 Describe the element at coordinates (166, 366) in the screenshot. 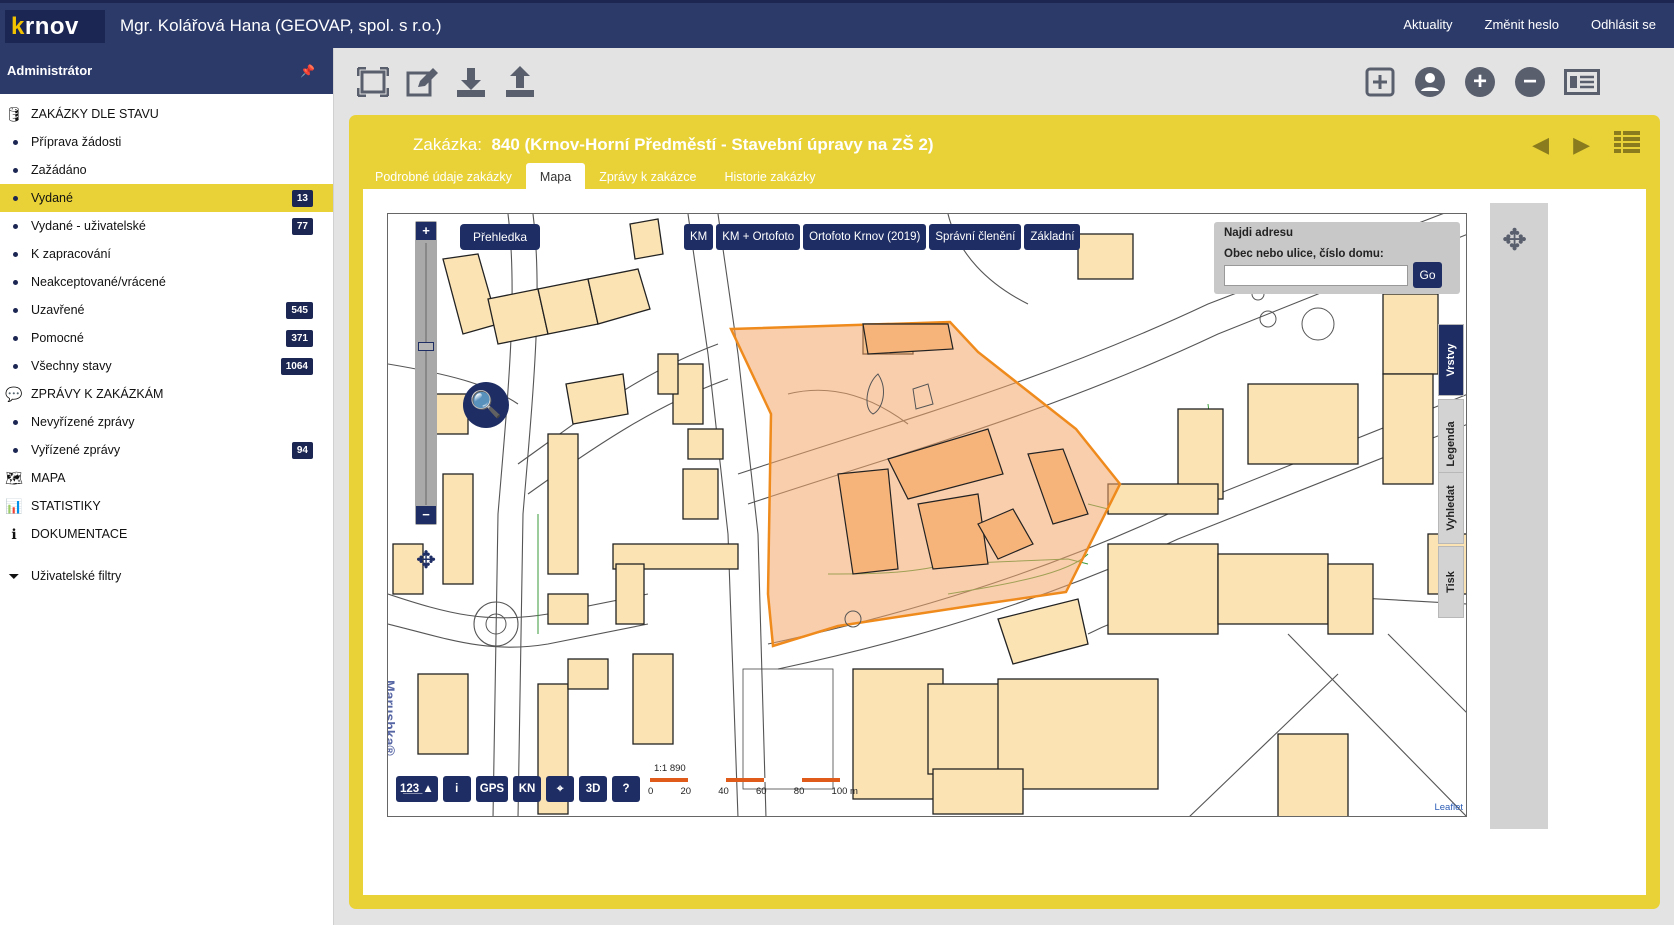

I see `sidebar-item-vsechny: Všechny stavy 1064` at that location.